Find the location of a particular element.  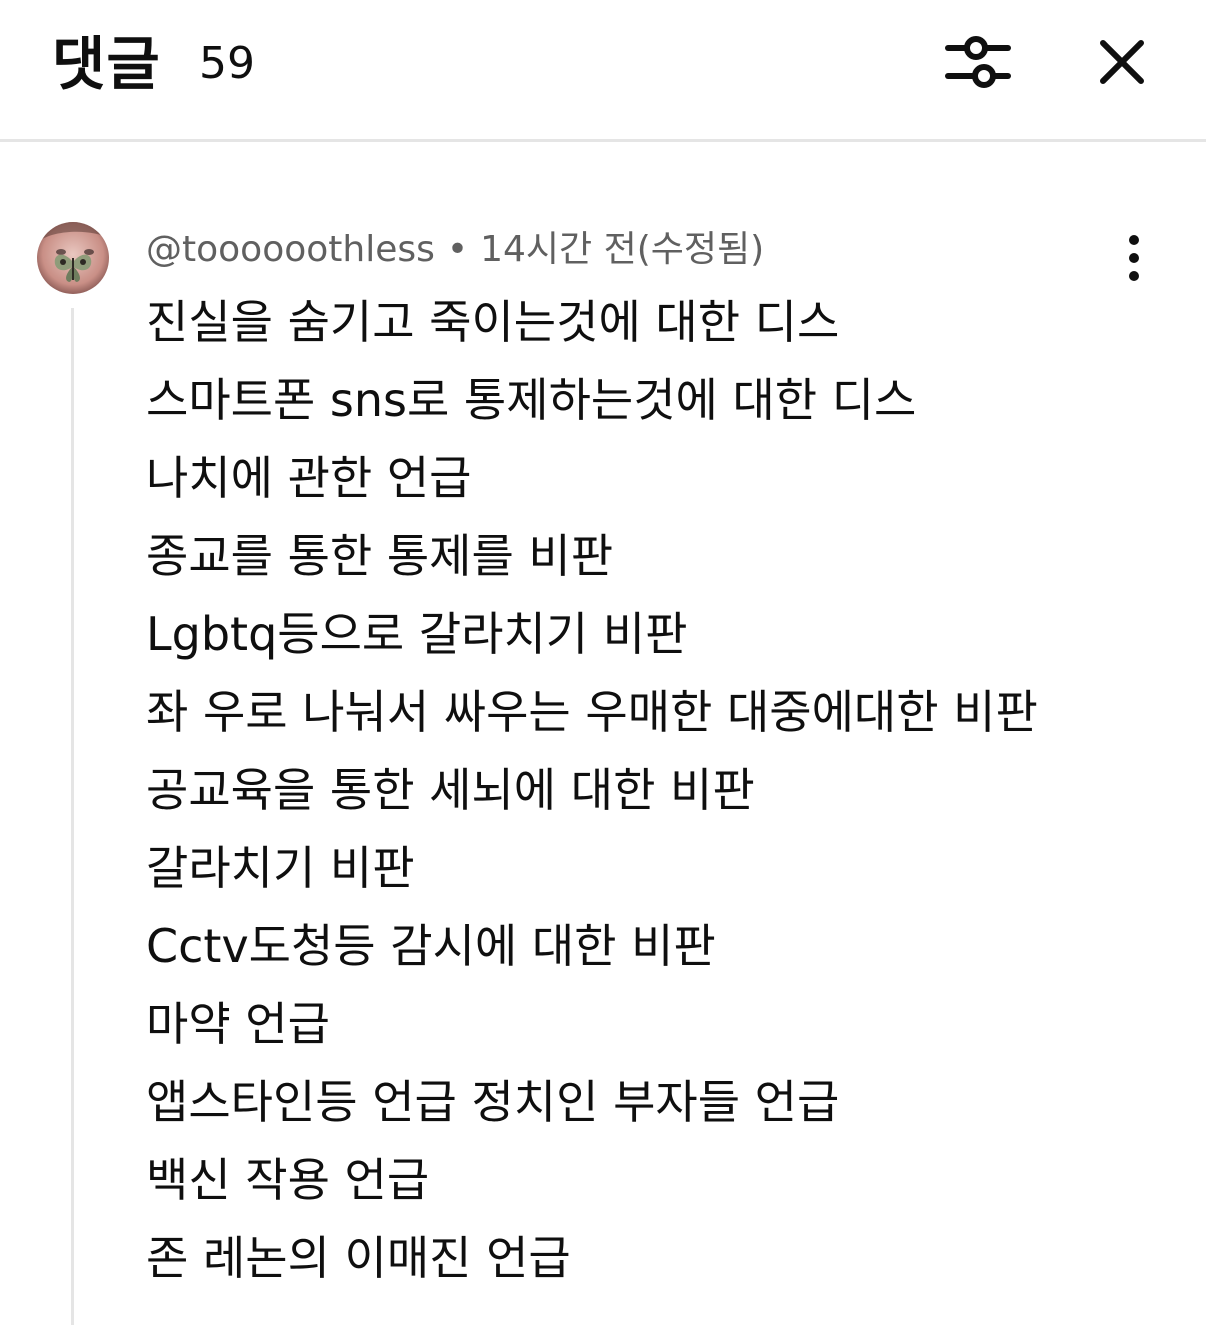

more-options-button is located at coordinates (1134, 258).